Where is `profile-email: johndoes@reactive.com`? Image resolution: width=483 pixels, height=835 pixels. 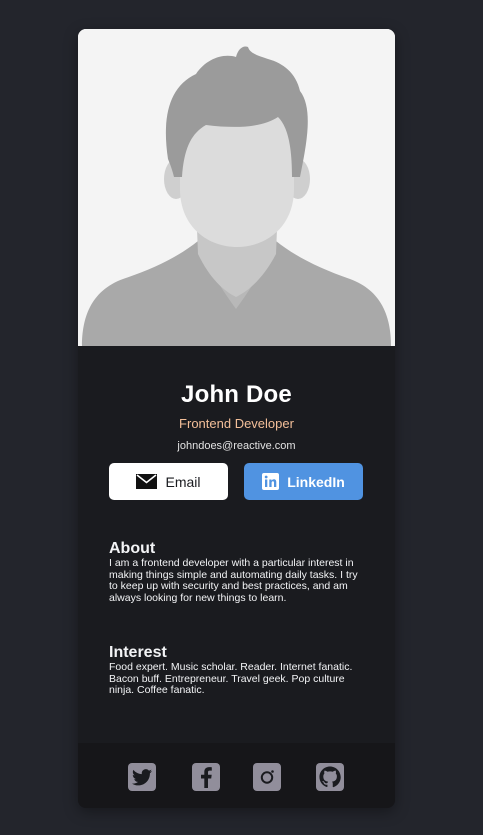 profile-email: johndoes@reactive.com is located at coordinates (236, 446).